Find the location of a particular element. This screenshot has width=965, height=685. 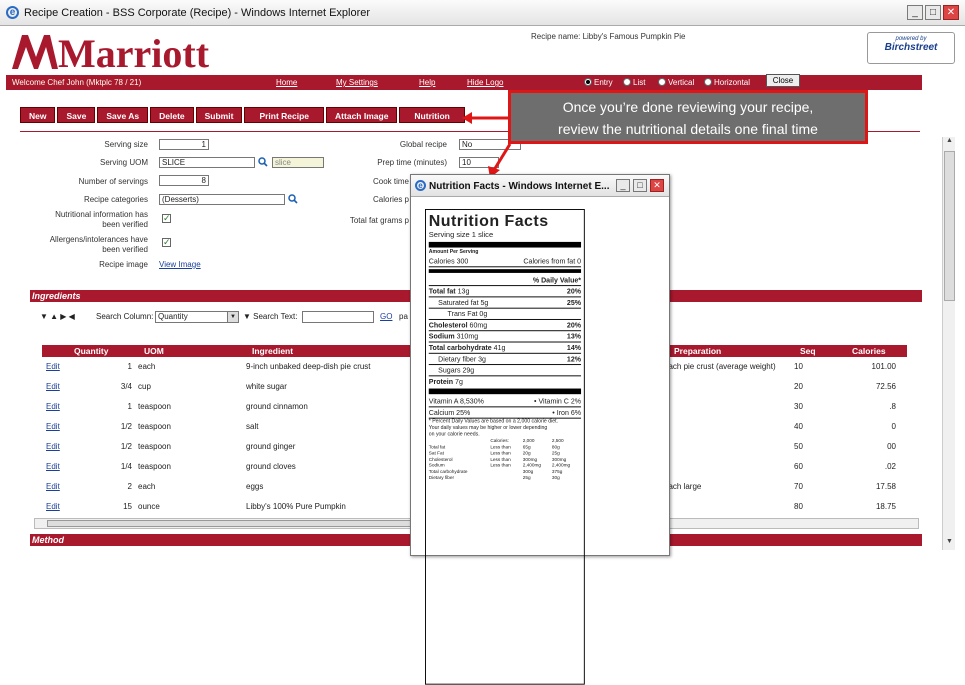

recipe-name: Recipe name: Libby's Famous Pumpkin Pie is located at coordinates (608, 36).